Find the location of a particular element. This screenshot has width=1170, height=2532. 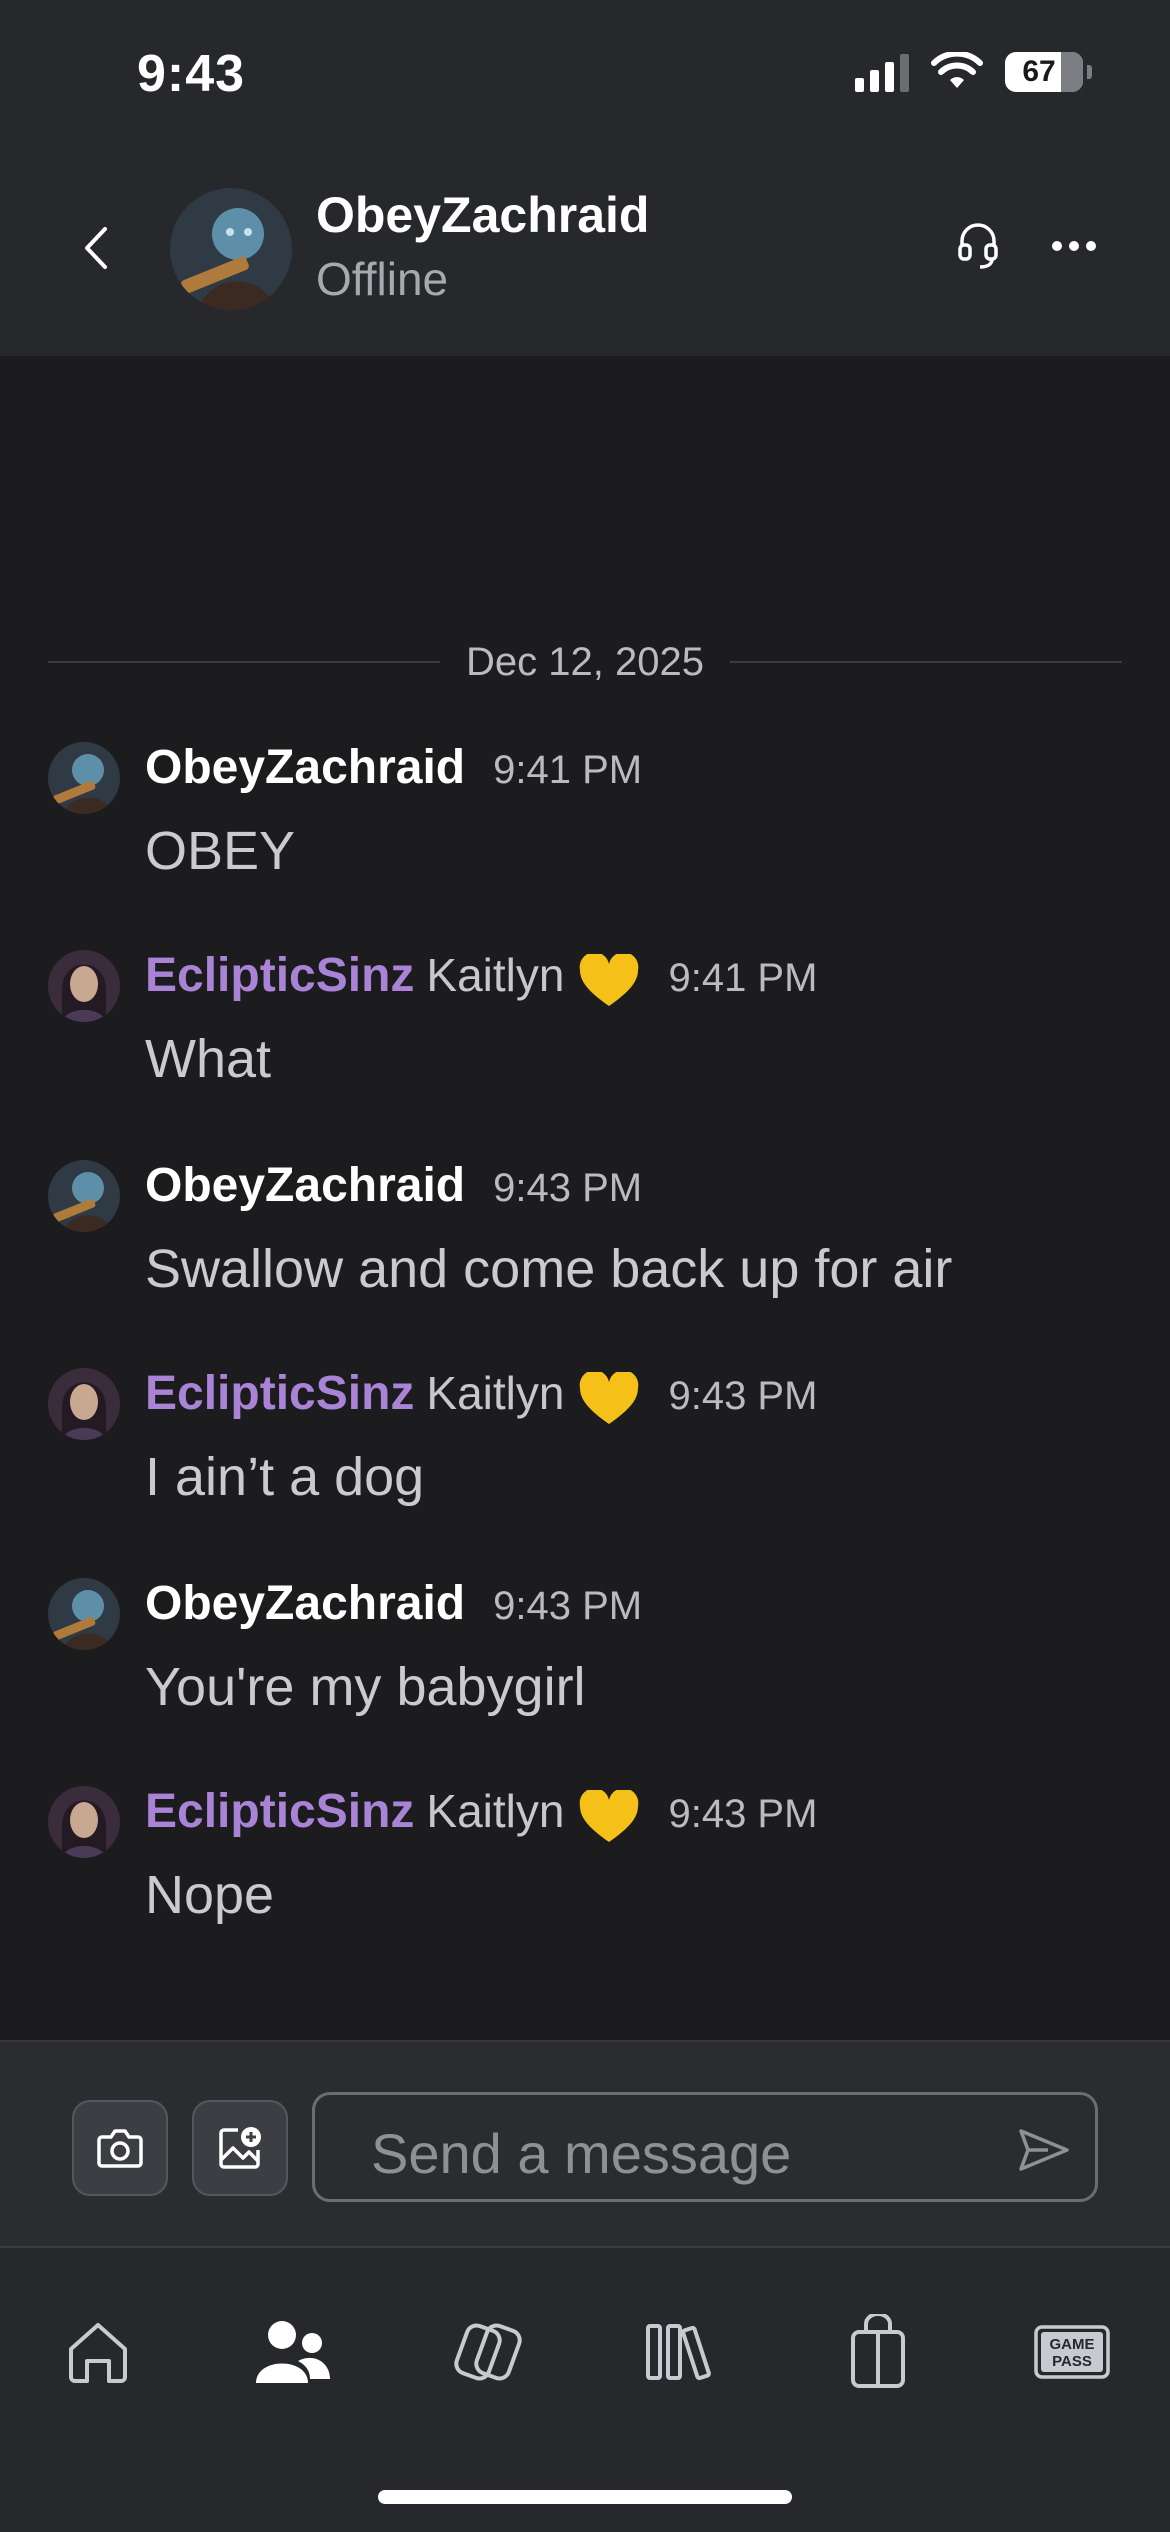

camera-button is located at coordinates (120, 2148).